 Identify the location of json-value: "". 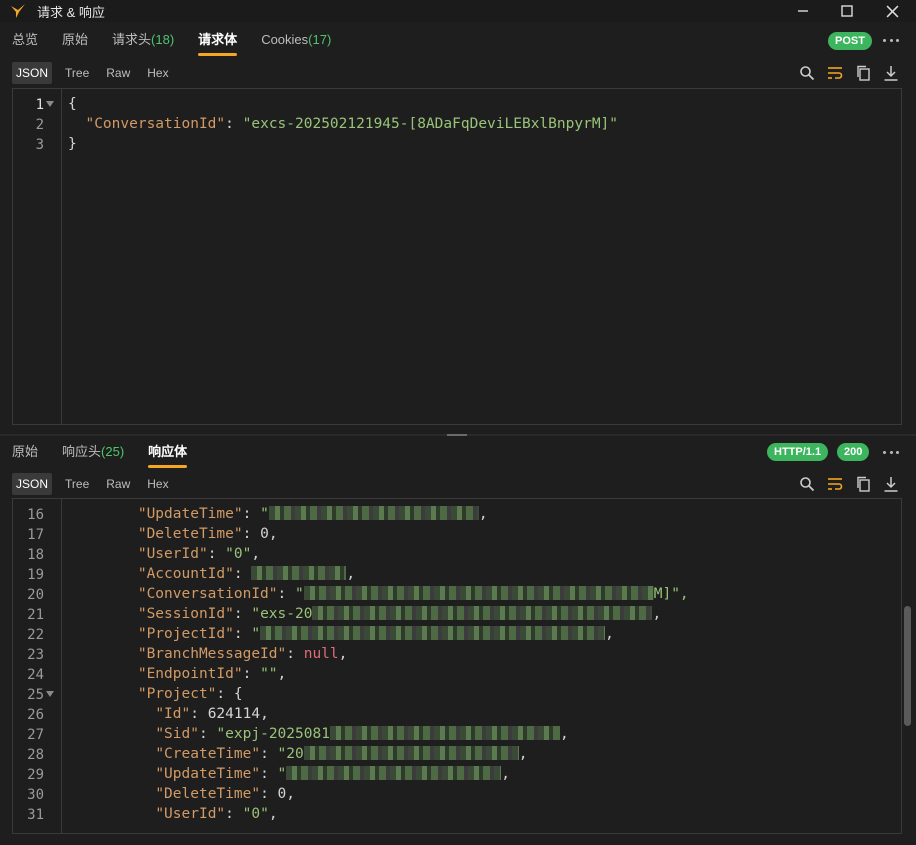
(269, 674).